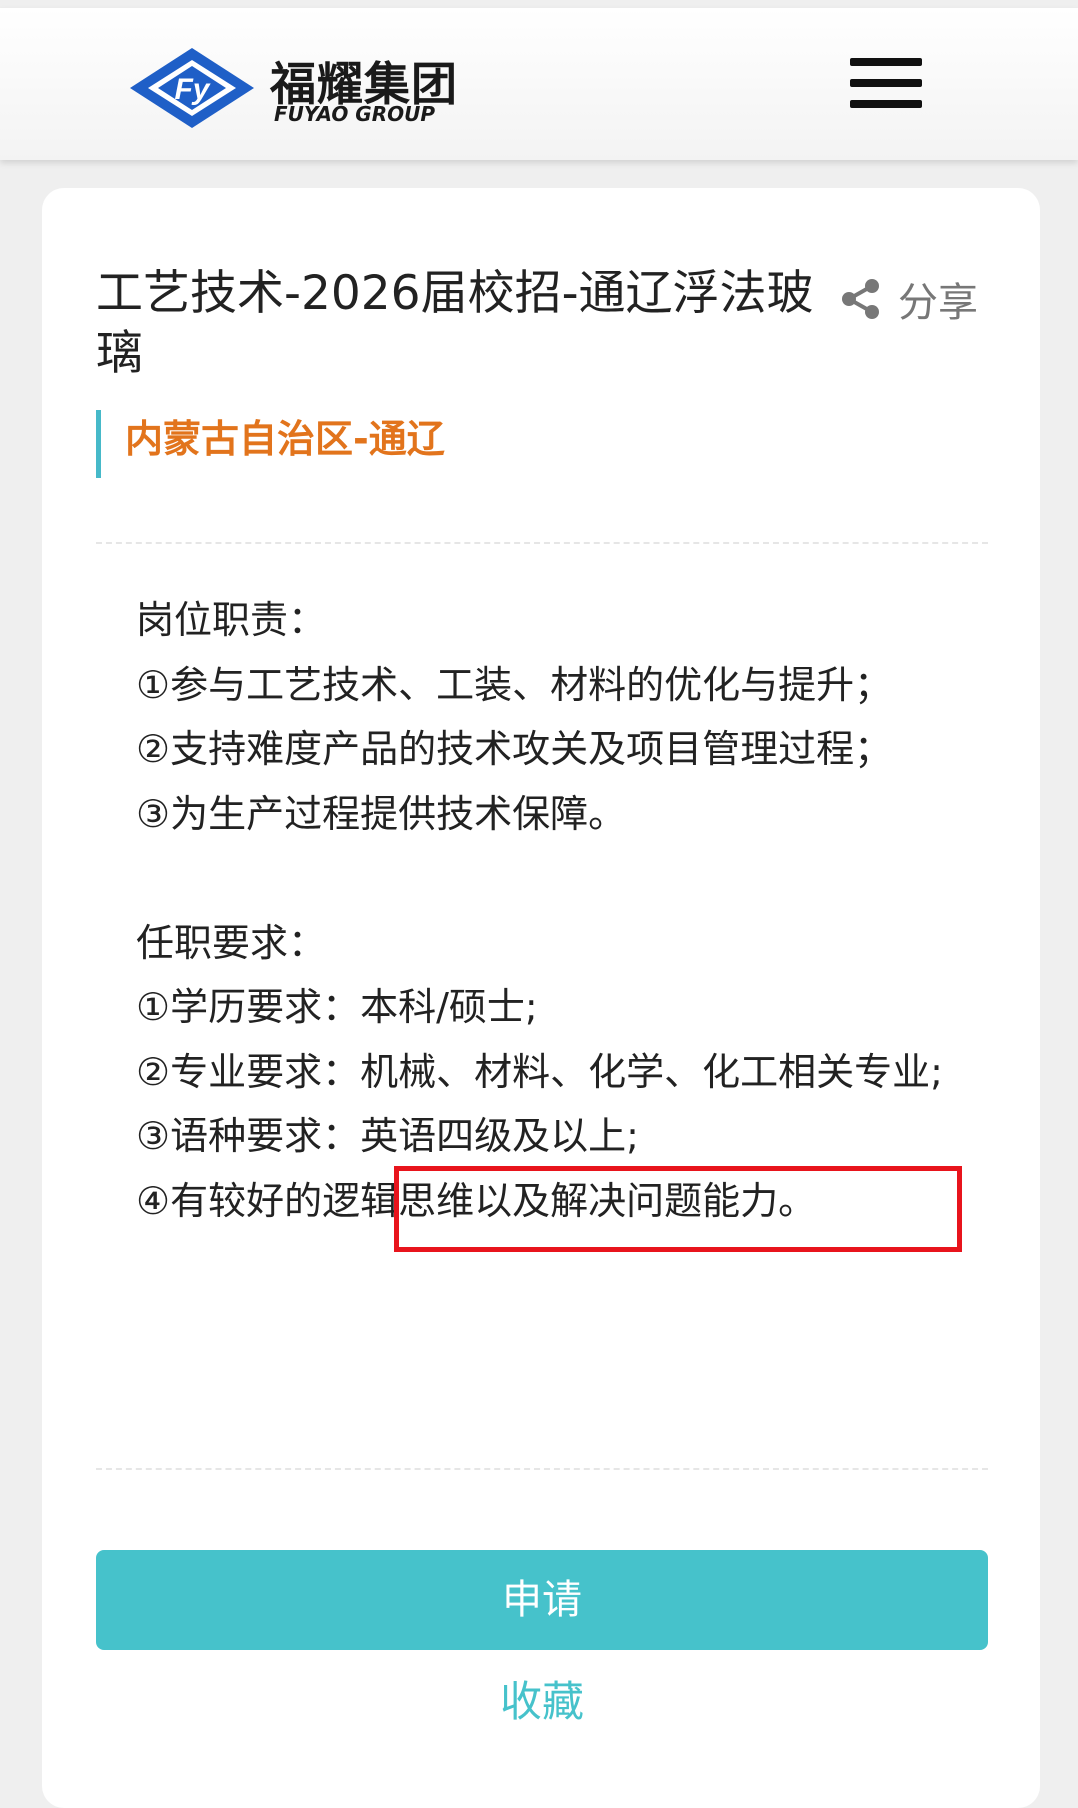 This screenshot has width=1078, height=1808. I want to click on fuyao-logo: Fy 福耀集团 FUYAO GROUP, so click(303, 87).